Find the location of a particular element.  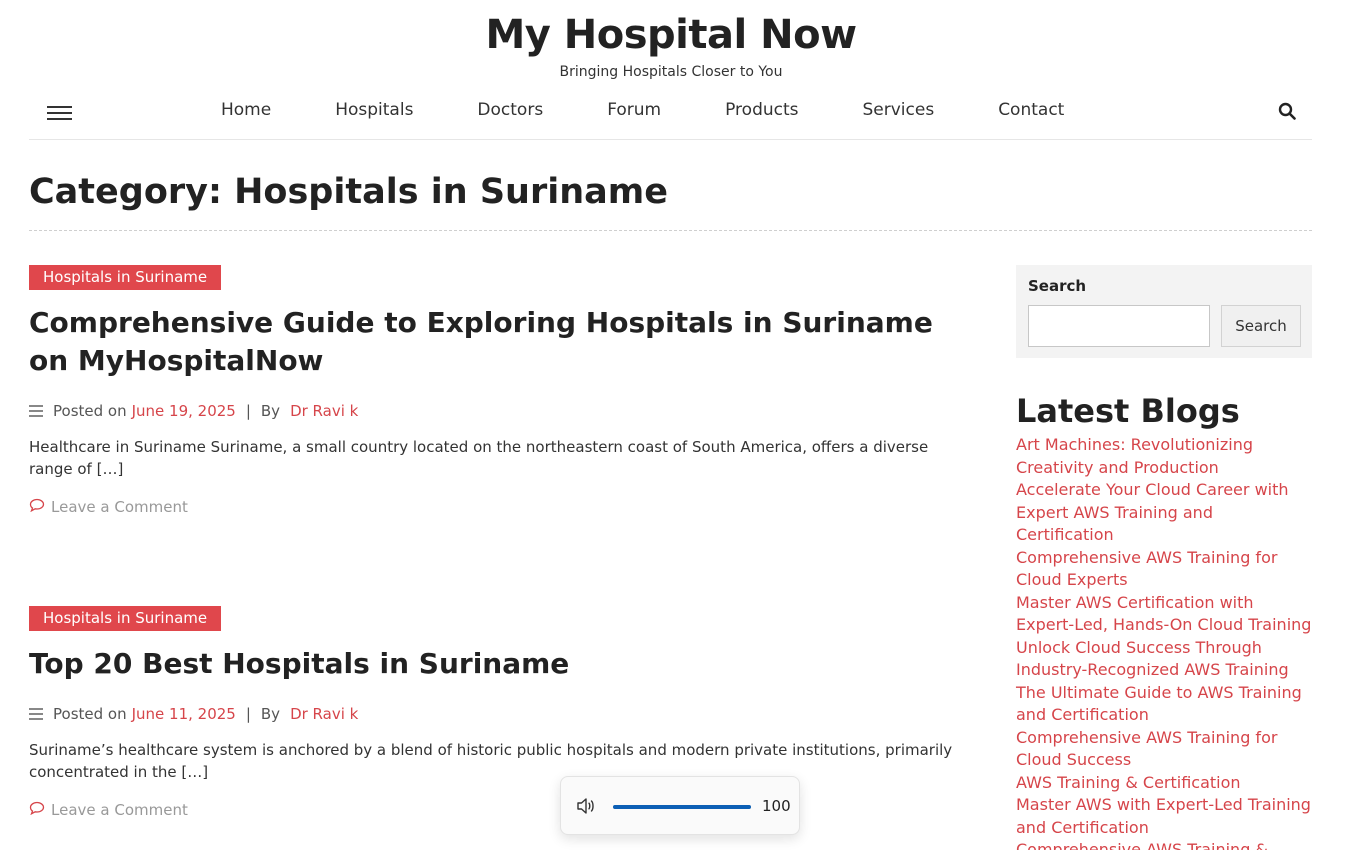

blog-link: AWS Training & Certification is located at coordinates (1164, 783).